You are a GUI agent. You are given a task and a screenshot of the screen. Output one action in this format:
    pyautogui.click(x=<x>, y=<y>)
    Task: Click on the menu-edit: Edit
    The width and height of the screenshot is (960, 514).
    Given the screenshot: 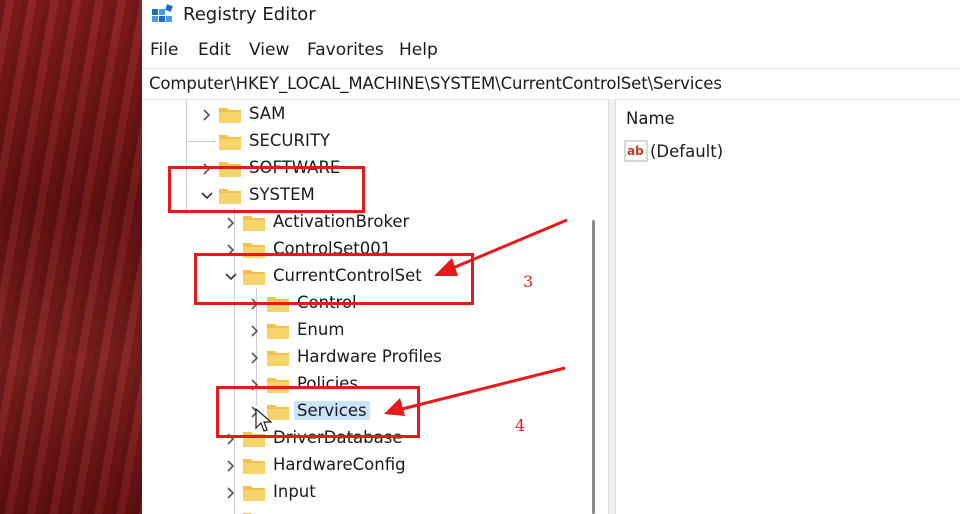 What is the action you would take?
    pyautogui.click(x=214, y=50)
    